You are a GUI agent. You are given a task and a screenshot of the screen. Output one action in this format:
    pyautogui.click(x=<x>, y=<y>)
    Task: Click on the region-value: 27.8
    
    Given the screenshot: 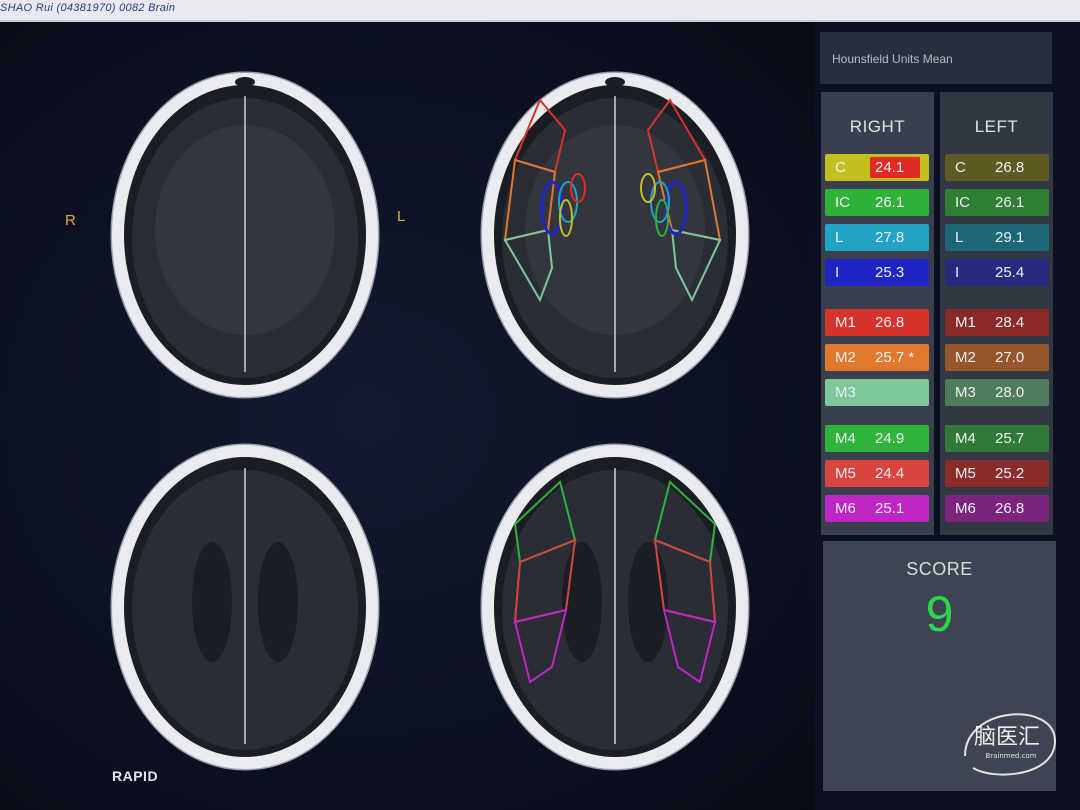 What is the action you would take?
    pyautogui.click(x=890, y=237)
    